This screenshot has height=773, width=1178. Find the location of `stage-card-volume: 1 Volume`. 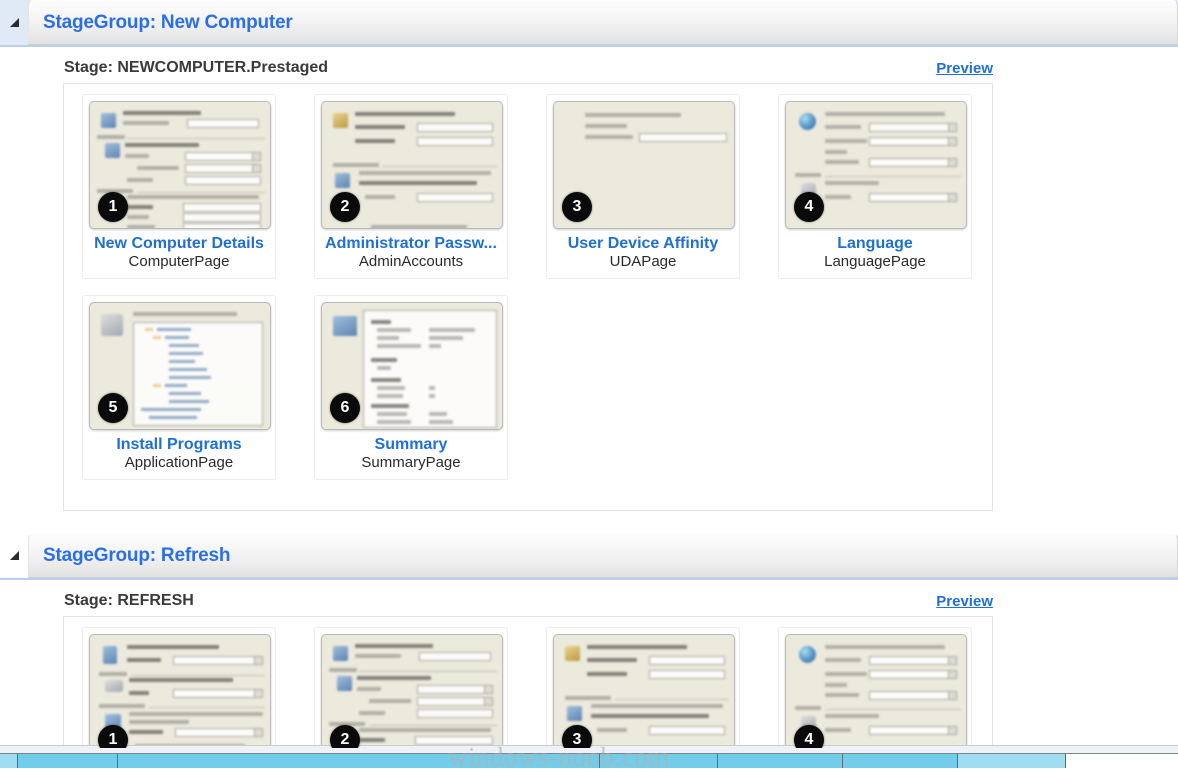

stage-card-volume: 1 Volume is located at coordinates (179, 687).